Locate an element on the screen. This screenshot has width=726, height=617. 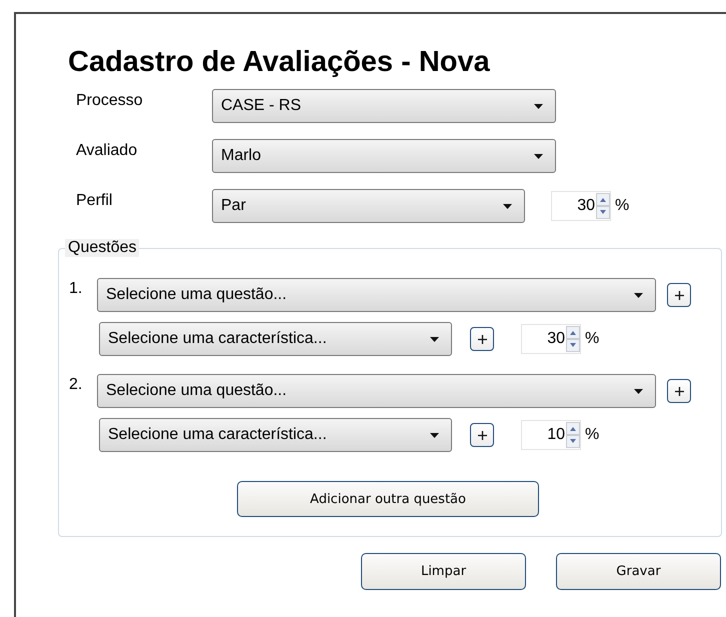
field-label: Perfil is located at coordinates (94, 201).